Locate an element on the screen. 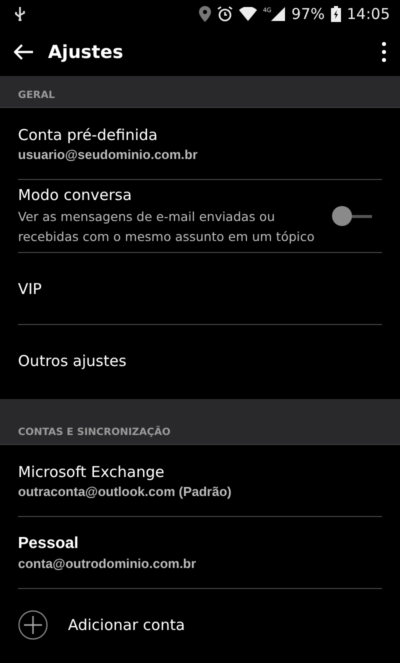 The height and width of the screenshot is (663, 400). toggle-switch is located at coordinates (352, 216).